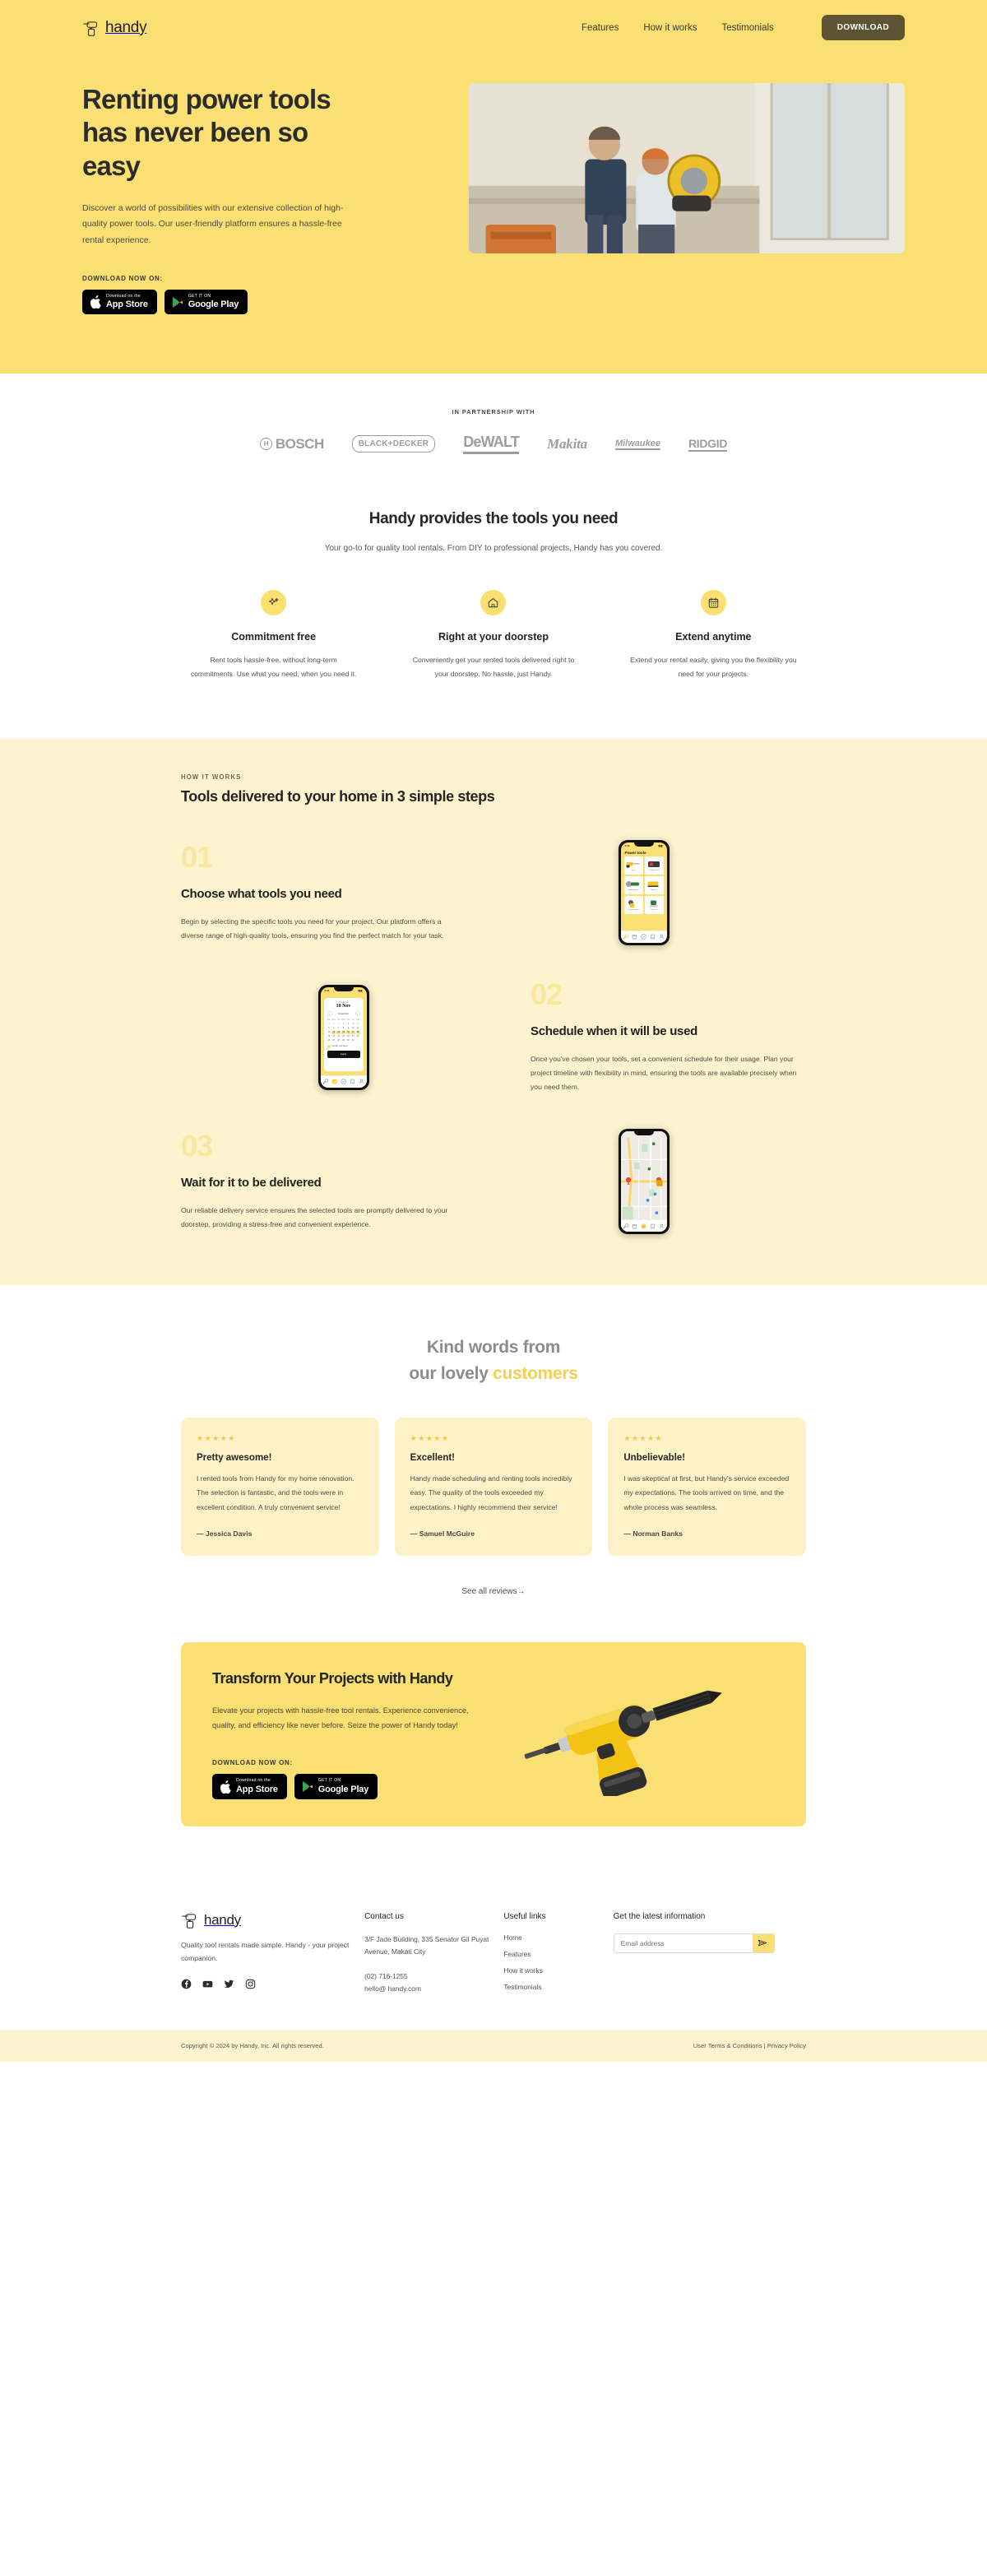 The width and height of the screenshot is (987, 2576). What do you see at coordinates (338, 1036) in the screenshot?
I see `calendar-day: 21` at bounding box center [338, 1036].